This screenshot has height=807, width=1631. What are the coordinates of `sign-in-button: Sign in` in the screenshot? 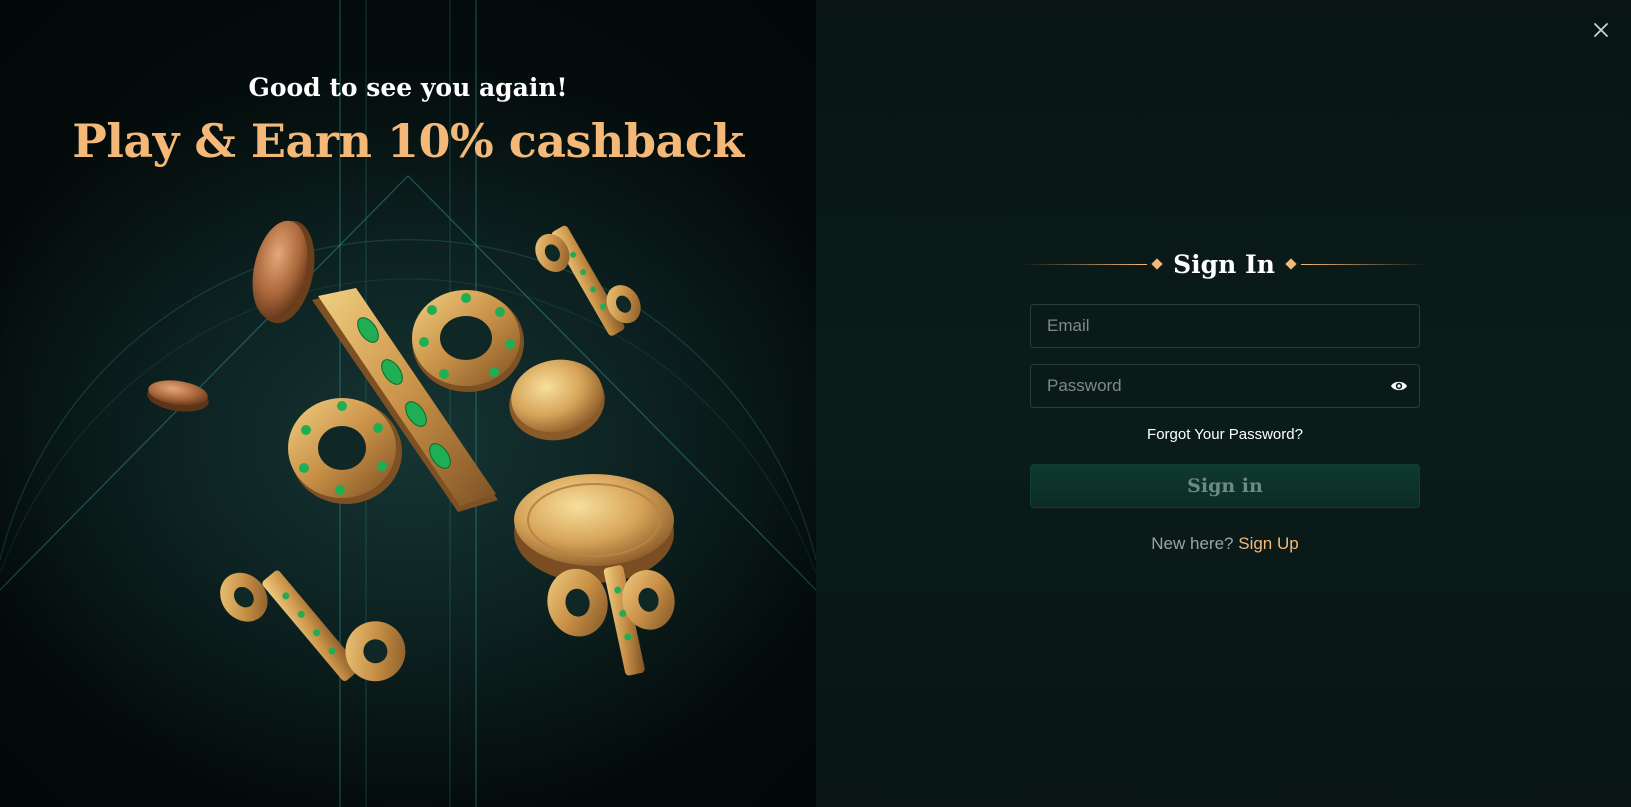 It's located at (1225, 486).